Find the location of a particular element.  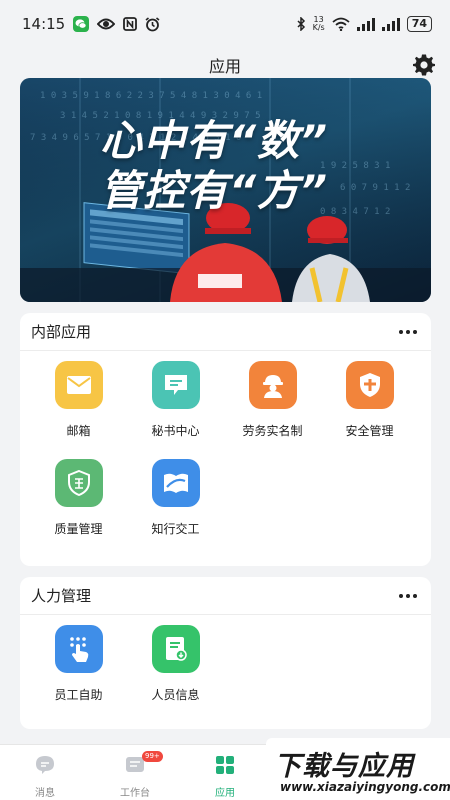

app-label: 邮箱 is located at coordinates (78, 431).